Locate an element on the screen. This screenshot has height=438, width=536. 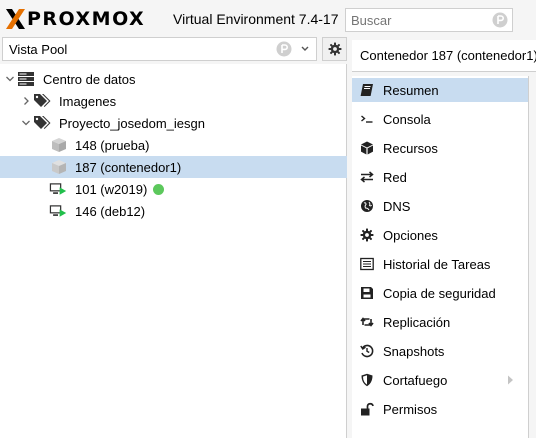
tree-node-label: Centro de datos is located at coordinates (89, 79).